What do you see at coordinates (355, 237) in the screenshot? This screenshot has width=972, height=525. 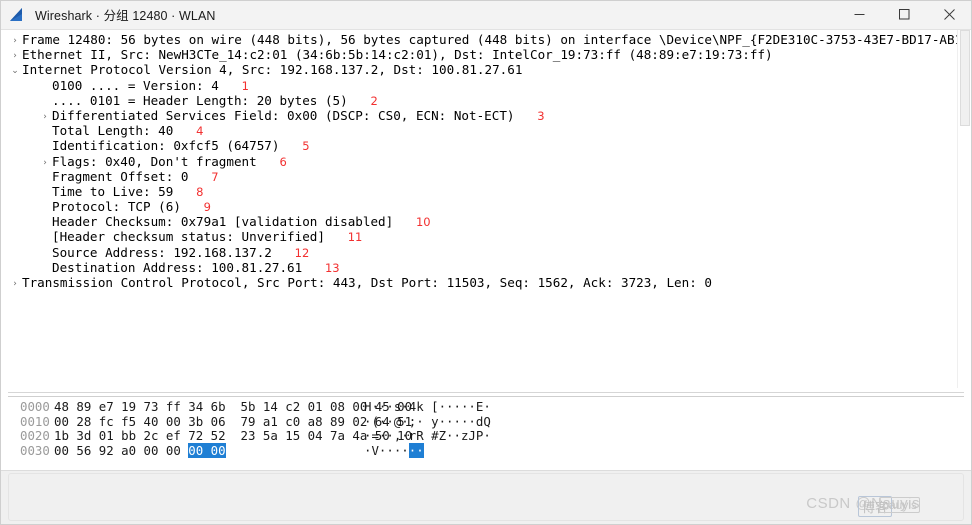 I see `annotation-number: 11` at bounding box center [355, 237].